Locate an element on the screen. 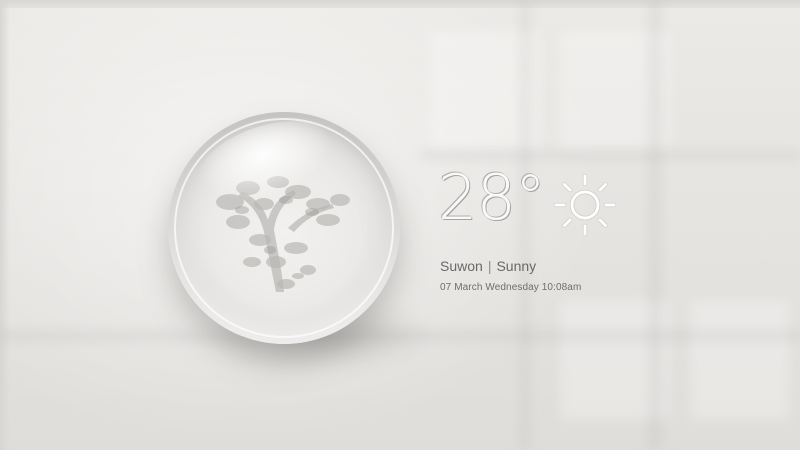 This screenshot has height=450, width=800. glass-orb-weather-icon is located at coordinates (284, 228).